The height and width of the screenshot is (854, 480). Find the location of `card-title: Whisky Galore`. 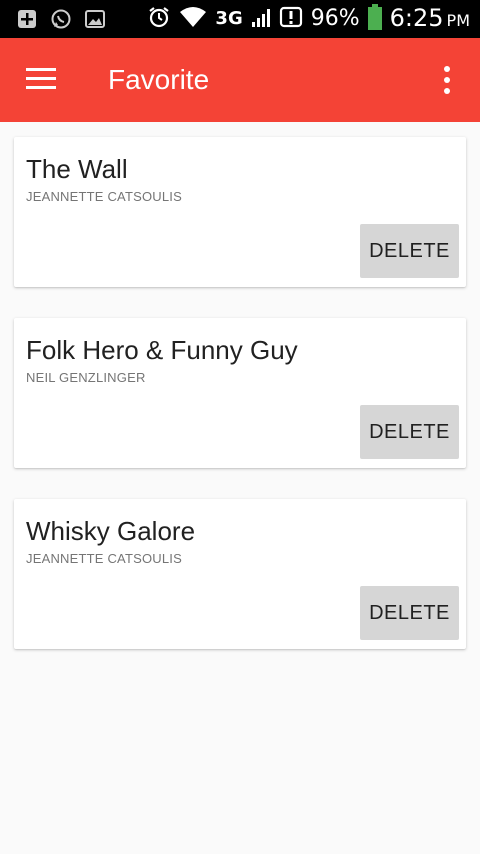

card-title: Whisky Galore is located at coordinates (111, 531).